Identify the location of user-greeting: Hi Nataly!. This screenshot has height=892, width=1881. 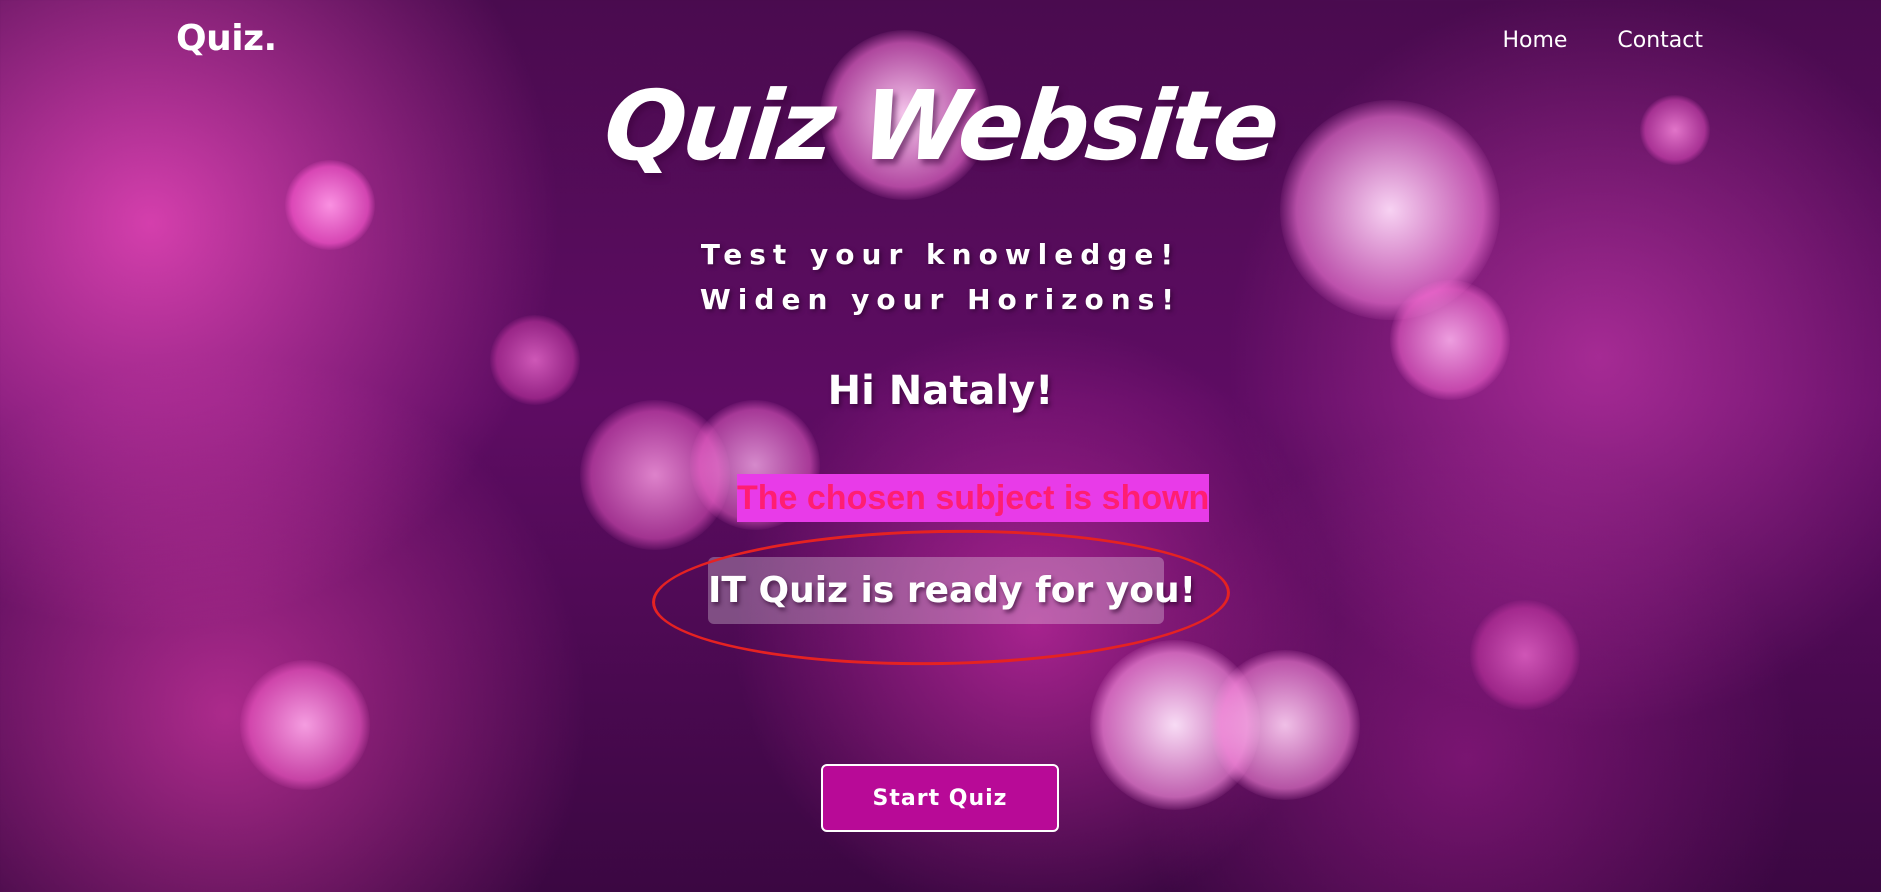
(940, 391).